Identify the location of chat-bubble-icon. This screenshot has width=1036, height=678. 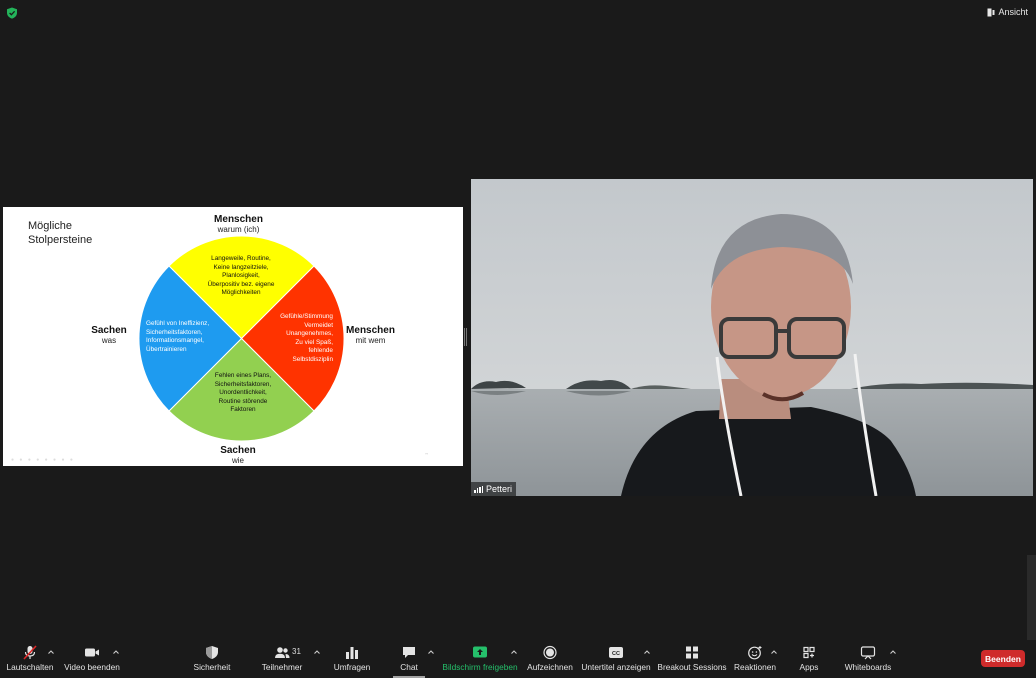
(409, 652).